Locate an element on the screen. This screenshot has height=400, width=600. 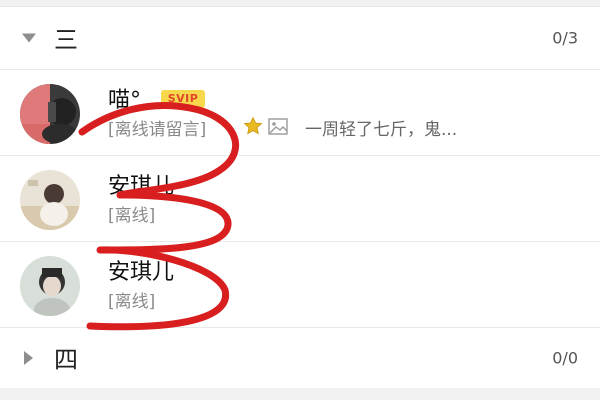
star-icon is located at coordinates (253, 128).